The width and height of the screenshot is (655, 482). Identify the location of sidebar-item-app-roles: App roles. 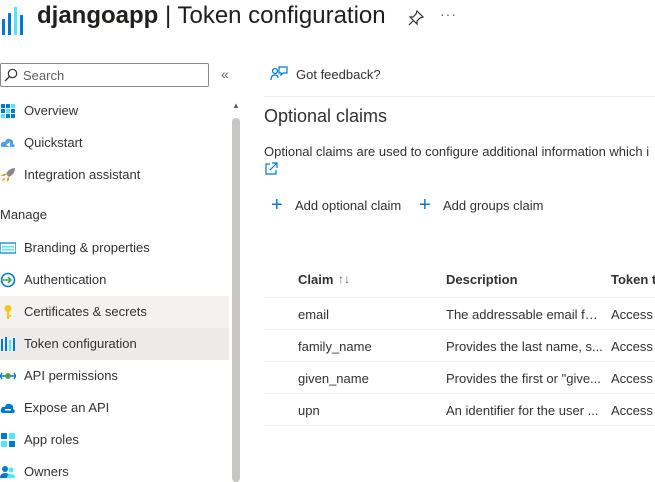
(114, 440).